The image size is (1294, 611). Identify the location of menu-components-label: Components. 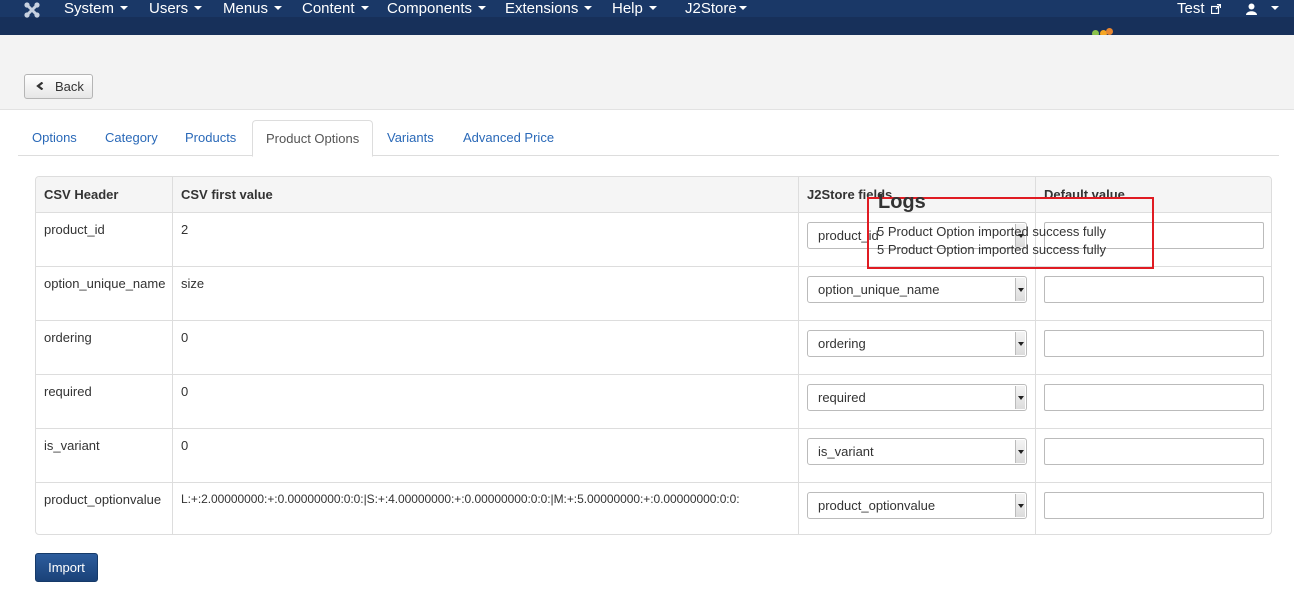
(430, 8).